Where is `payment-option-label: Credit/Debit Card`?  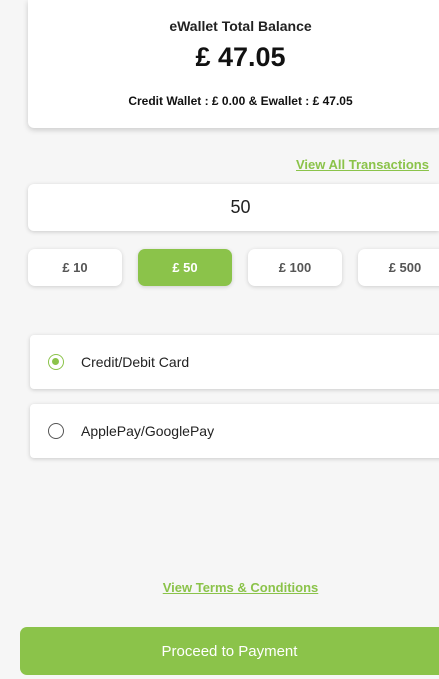 payment-option-label: Credit/Debit Card is located at coordinates (135, 362).